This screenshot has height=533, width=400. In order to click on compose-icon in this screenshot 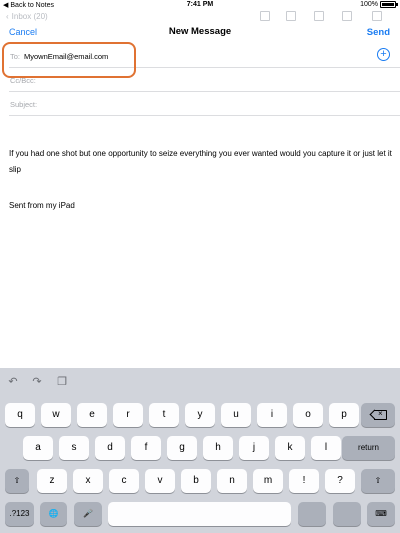, I will do `click(377, 16)`.